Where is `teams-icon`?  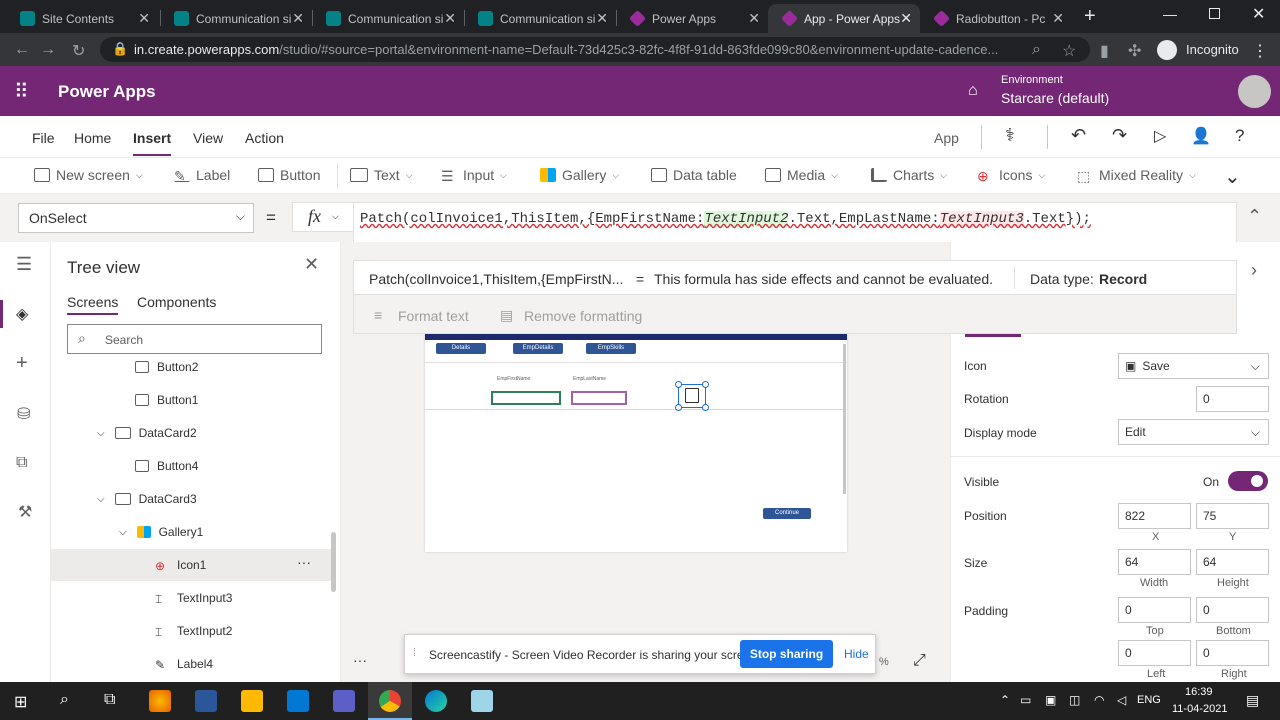
teams-icon is located at coordinates (344, 701).